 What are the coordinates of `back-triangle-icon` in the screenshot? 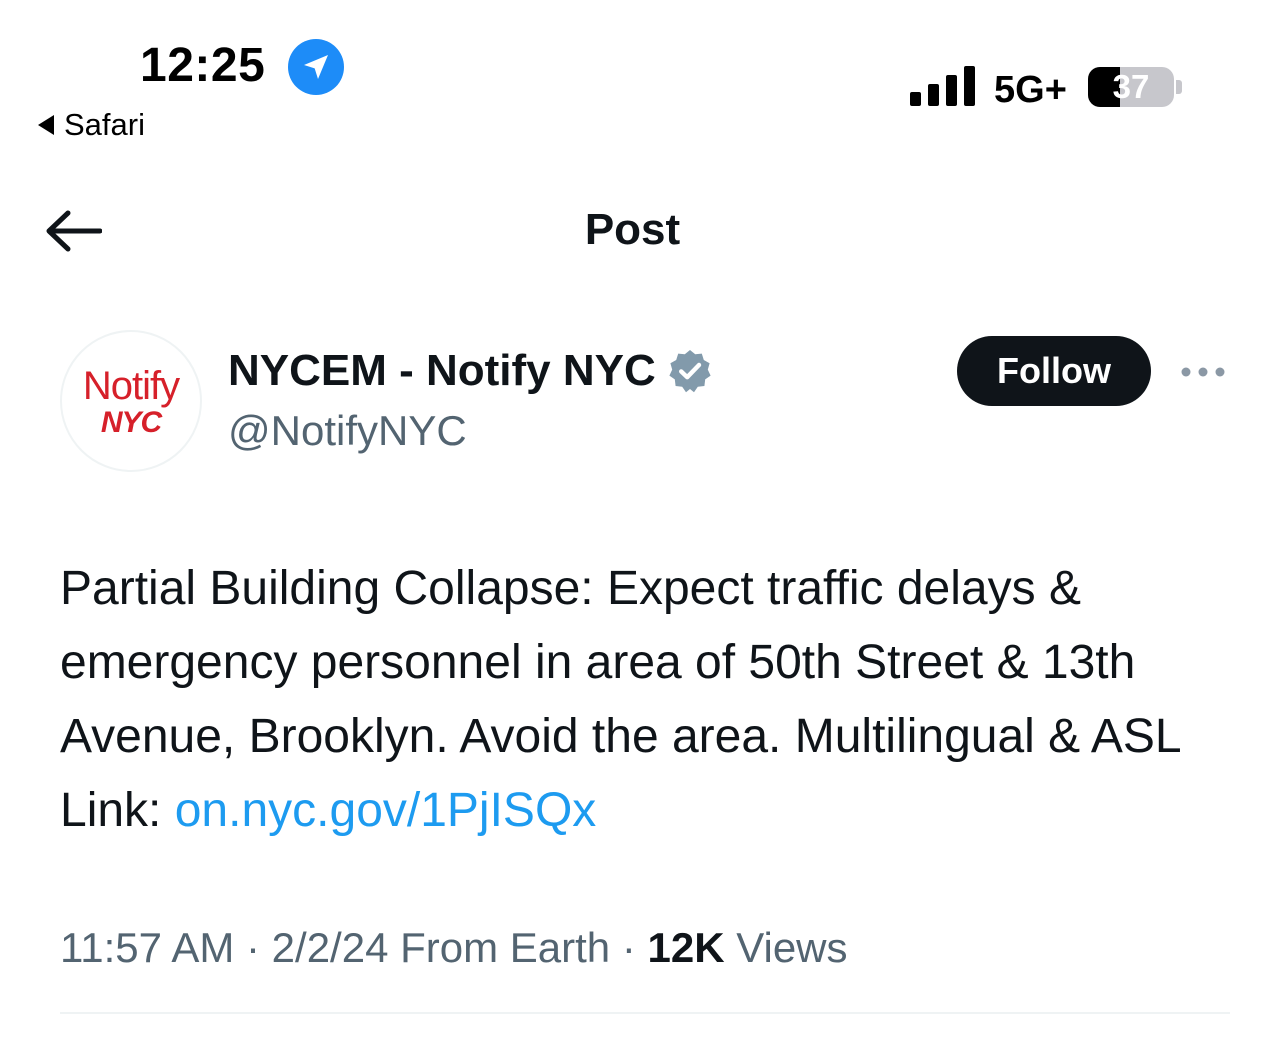 It's located at (46, 125).